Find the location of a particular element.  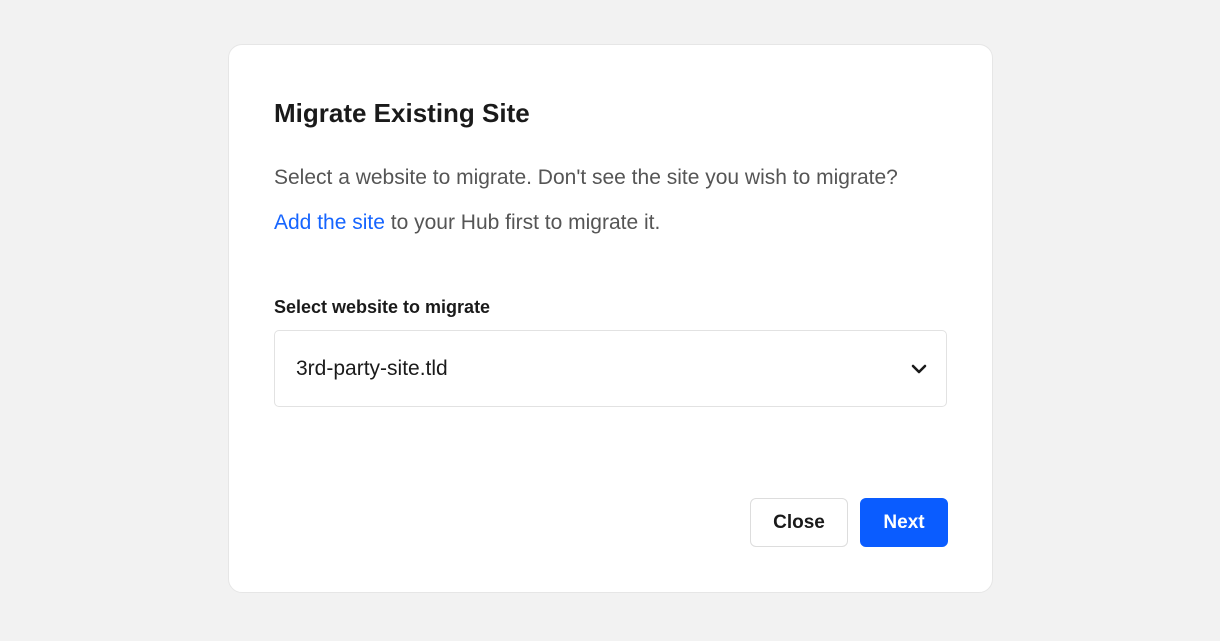

select-website-label: Select website to migrate is located at coordinates (382, 307).